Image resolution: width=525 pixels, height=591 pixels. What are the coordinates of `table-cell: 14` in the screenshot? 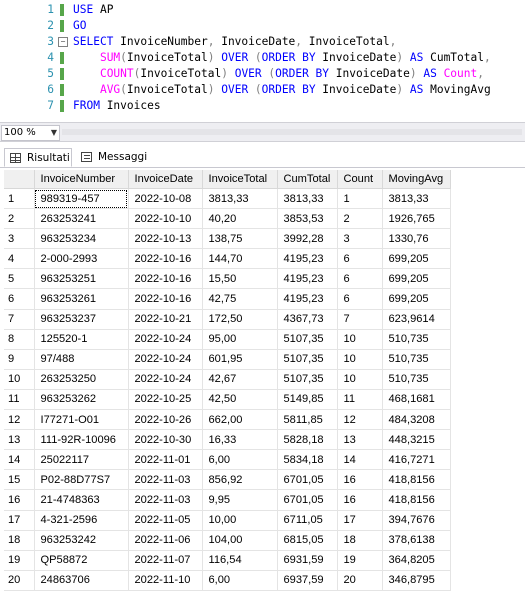 It's located at (360, 460).